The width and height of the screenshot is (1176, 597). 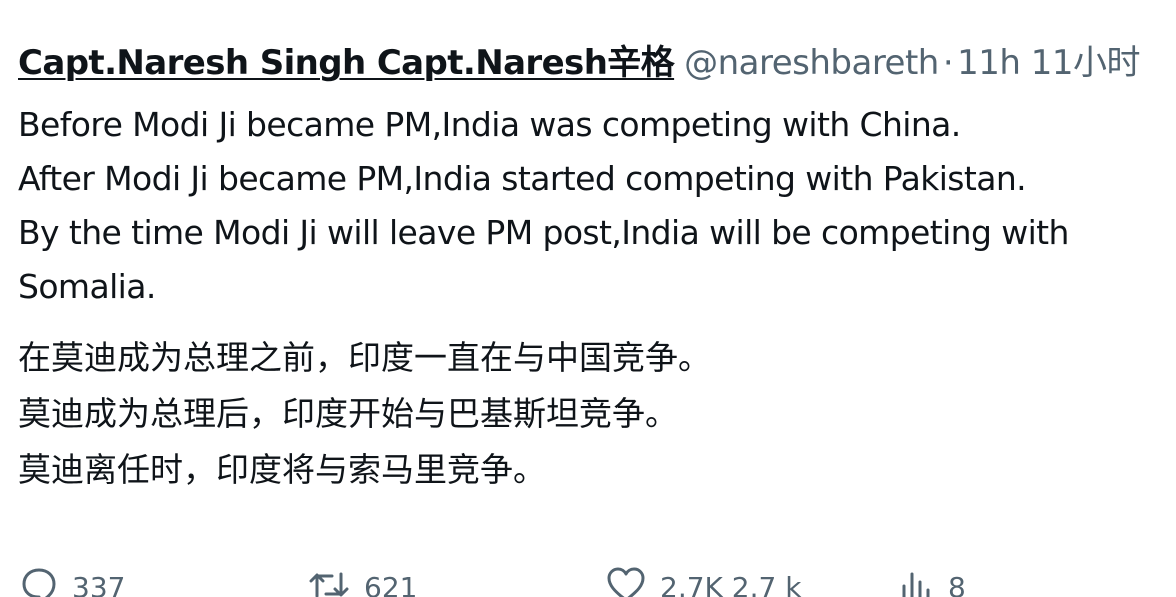 I want to click on like-button: 2.7K 2.7 k, so click(x=703, y=581).